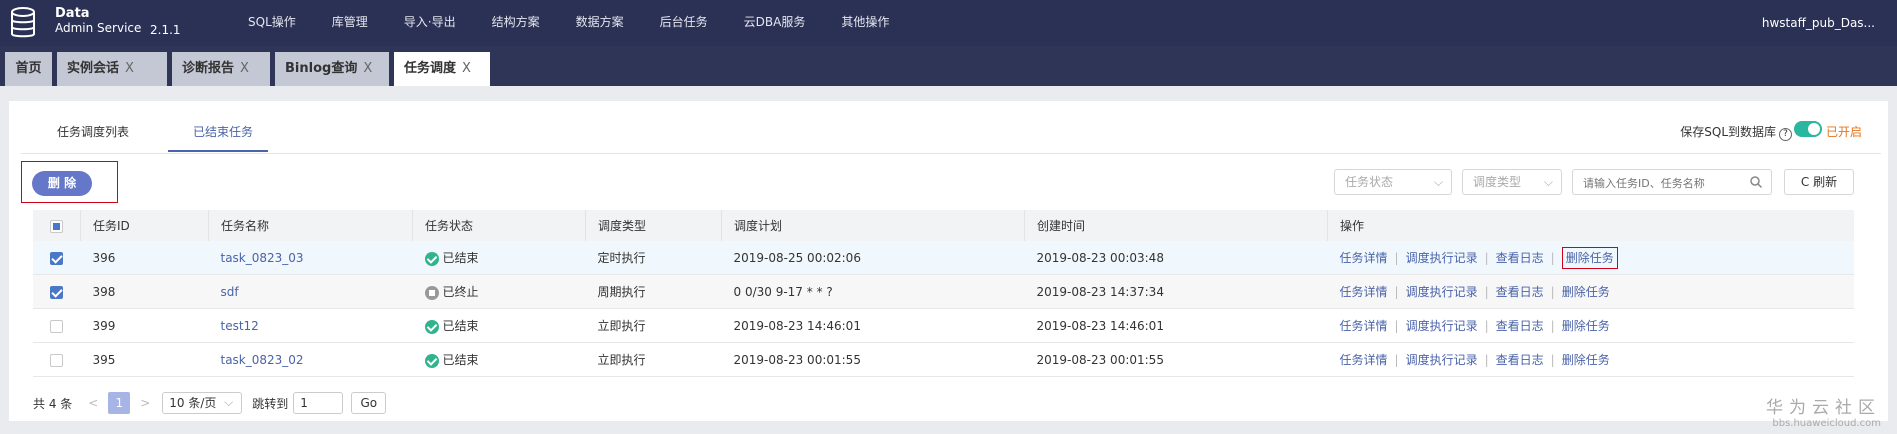  Describe the element at coordinates (499, 225) in the screenshot. I see `col-task-status: 任务状态` at that location.